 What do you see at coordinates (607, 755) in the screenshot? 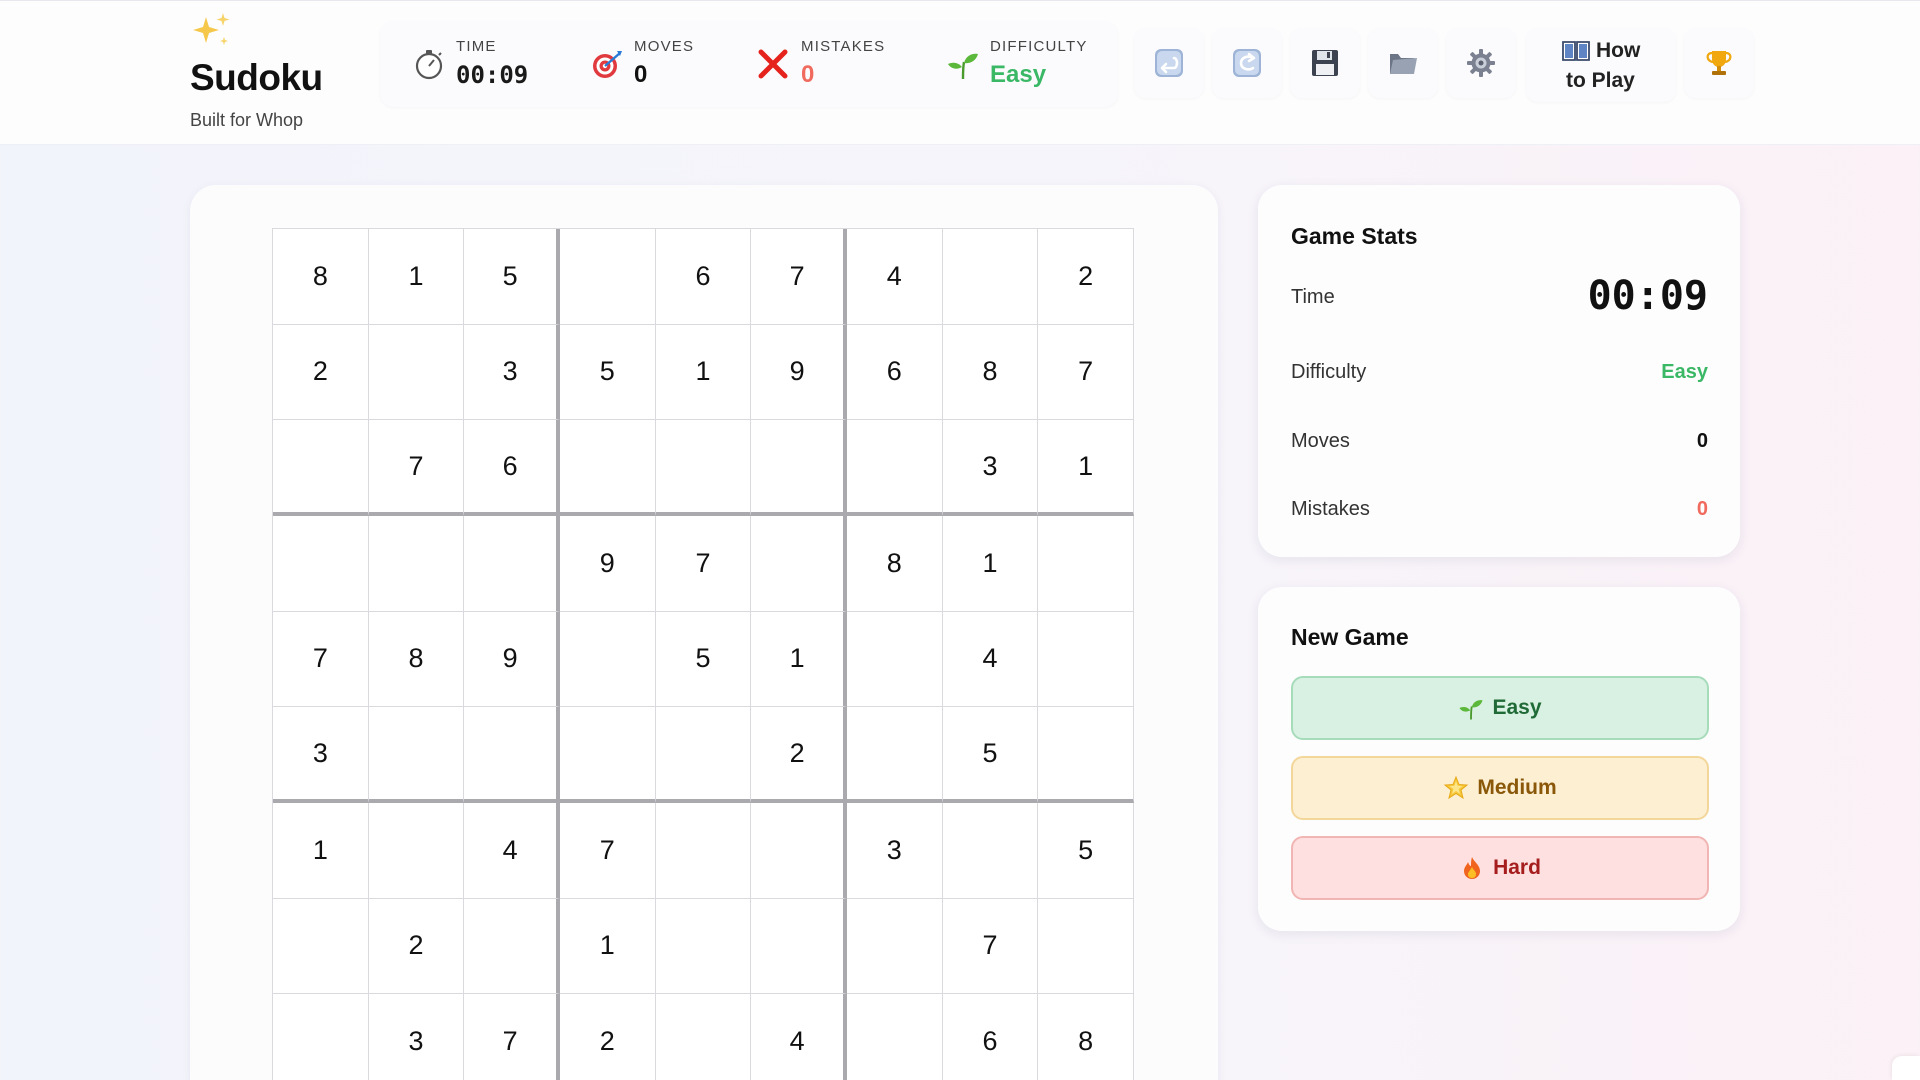
I see `sudoku-cell-r6-c4` at bounding box center [607, 755].